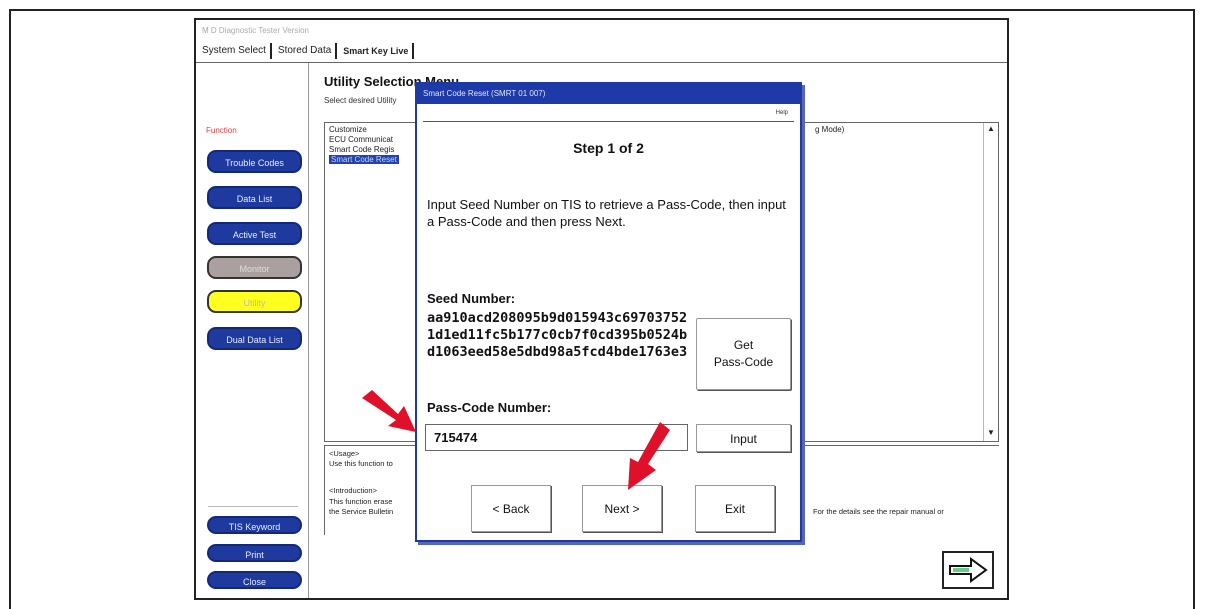 The width and height of the screenshot is (1206, 609). What do you see at coordinates (234, 51) in the screenshot?
I see `tab-system-select: System Select` at bounding box center [234, 51].